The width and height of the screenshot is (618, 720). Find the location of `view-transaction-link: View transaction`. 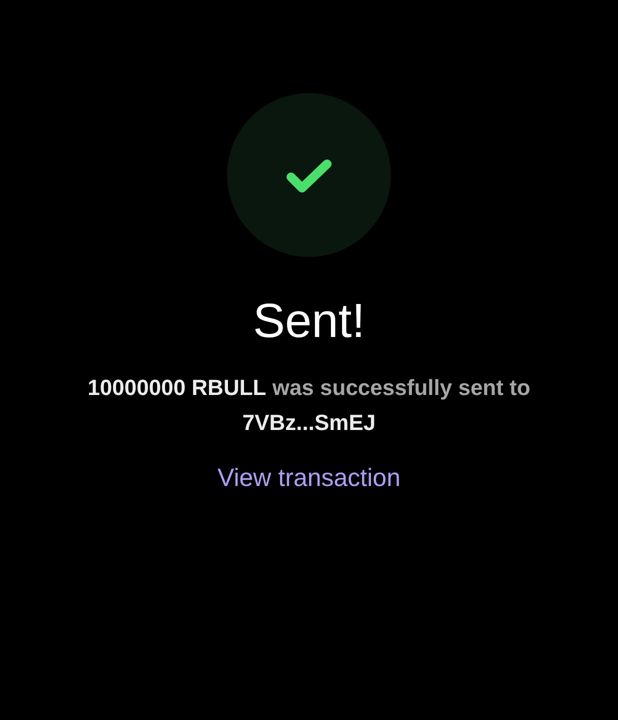

view-transaction-link: View transaction is located at coordinates (309, 478).